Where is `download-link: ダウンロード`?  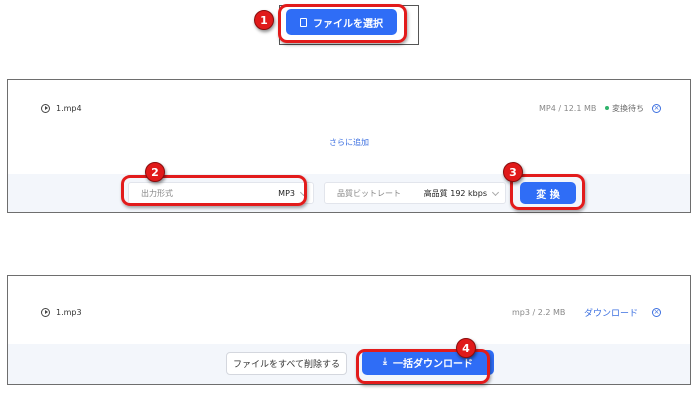 download-link: ダウンロード is located at coordinates (611, 312).